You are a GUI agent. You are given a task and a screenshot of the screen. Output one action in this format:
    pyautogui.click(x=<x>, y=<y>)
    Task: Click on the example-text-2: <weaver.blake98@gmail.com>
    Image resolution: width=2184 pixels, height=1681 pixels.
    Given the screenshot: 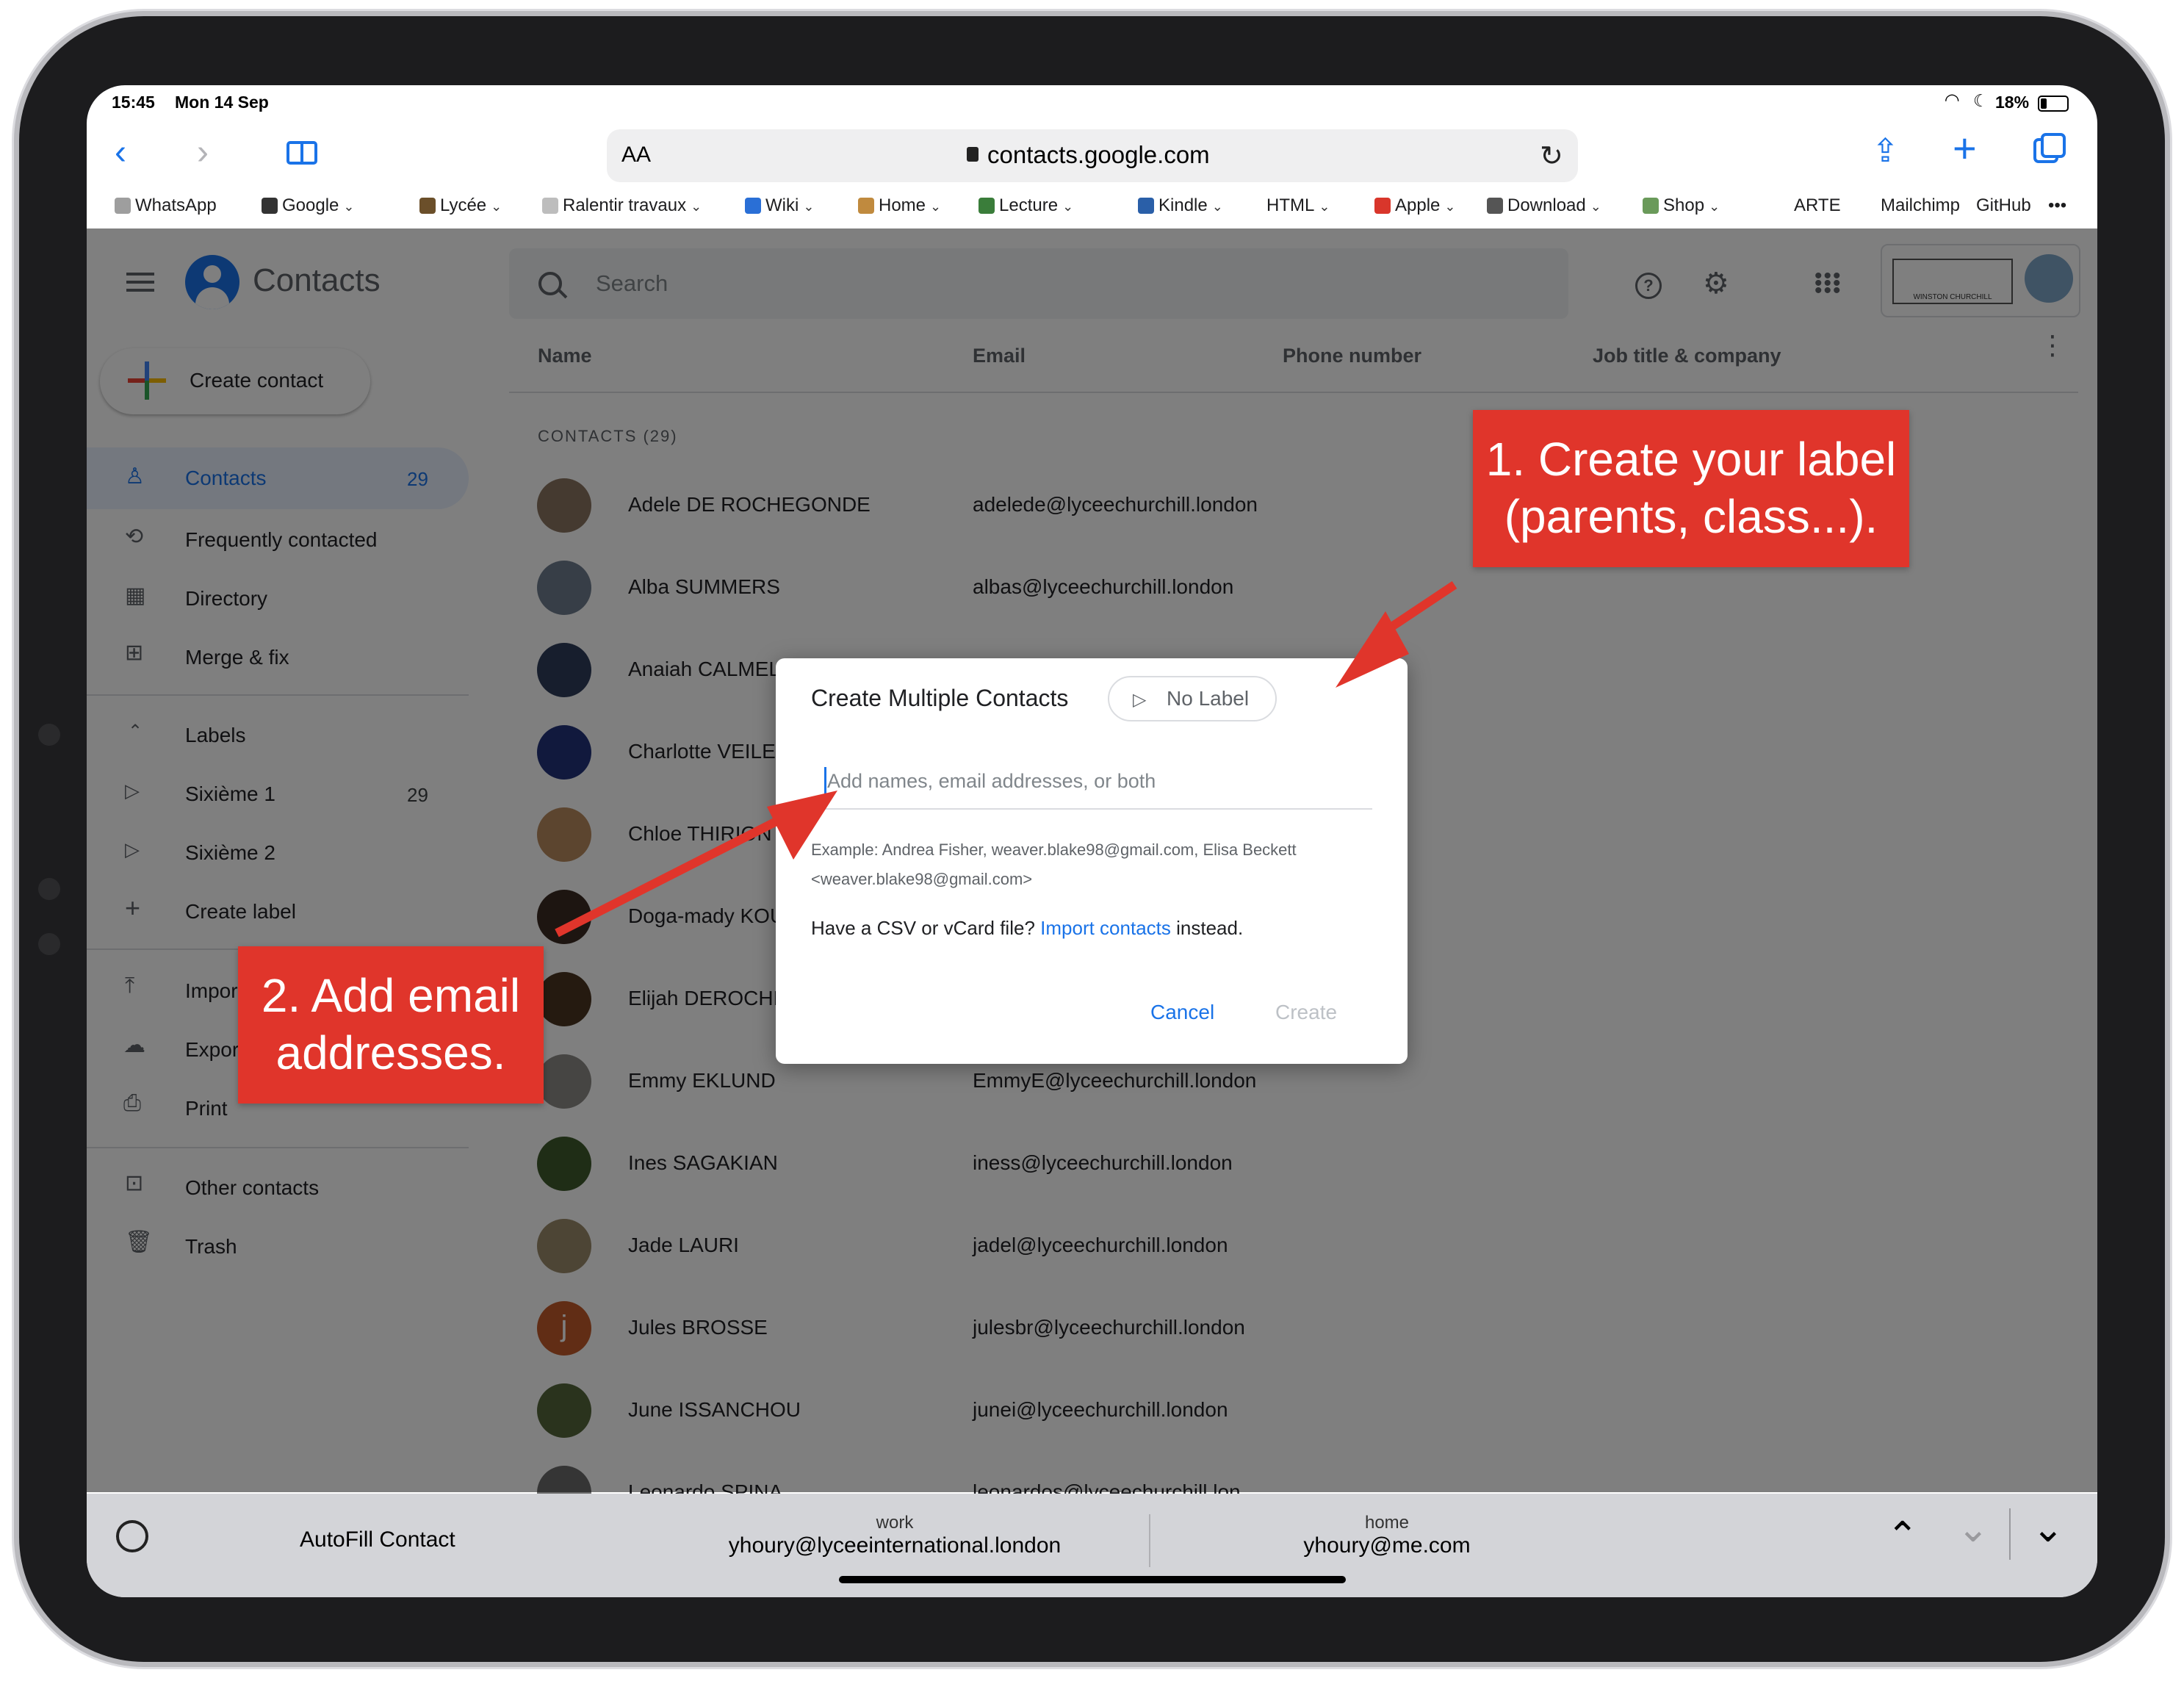 What is the action you would take?
    pyautogui.click(x=922, y=879)
    